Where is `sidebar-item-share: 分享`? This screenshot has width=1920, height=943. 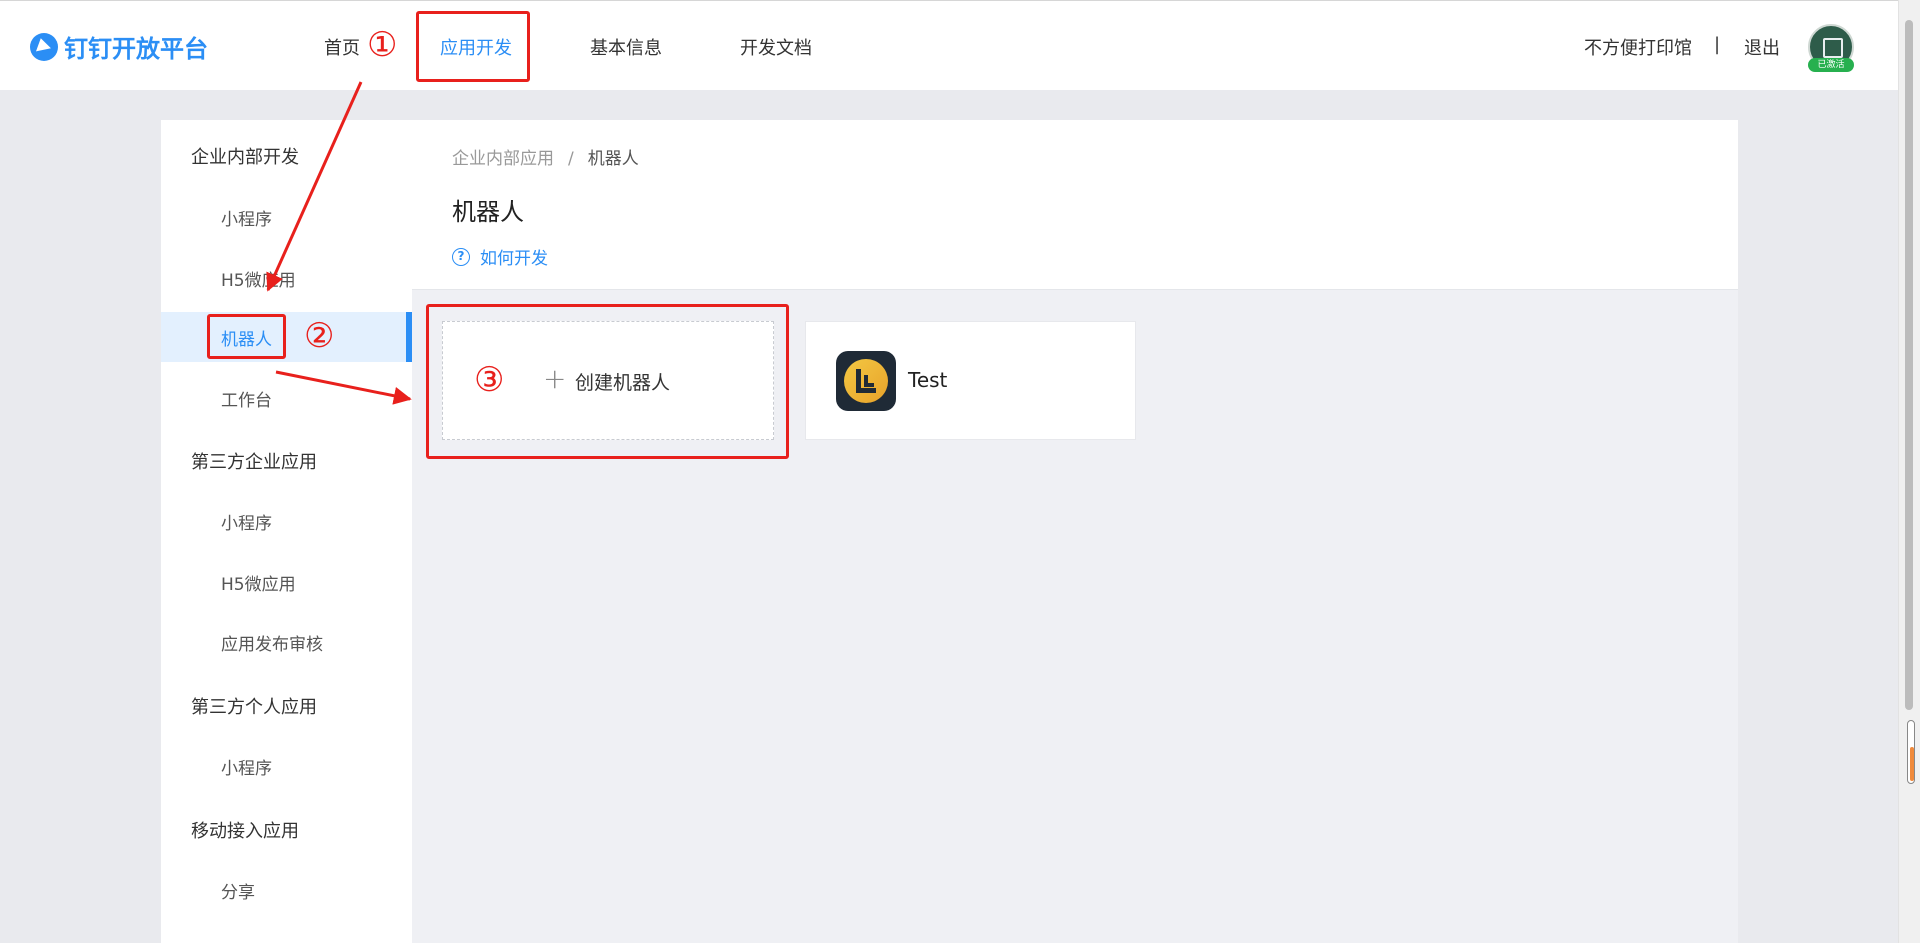
sidebar-item-share: 分享 is located at coordinates (238, 890).